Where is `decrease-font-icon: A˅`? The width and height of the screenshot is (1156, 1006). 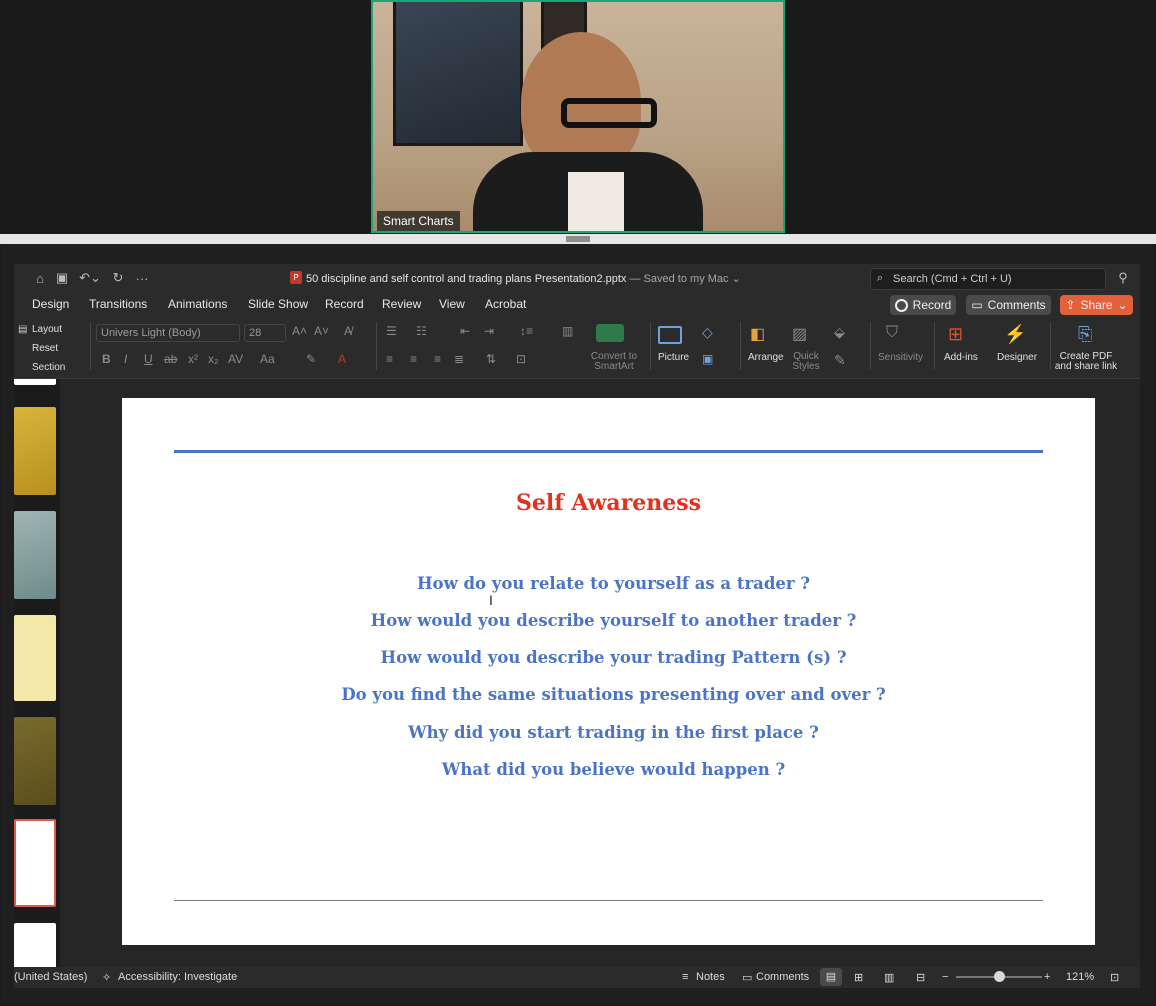
decrease-font-icon: A˅ is located at coordinates (321, 331).